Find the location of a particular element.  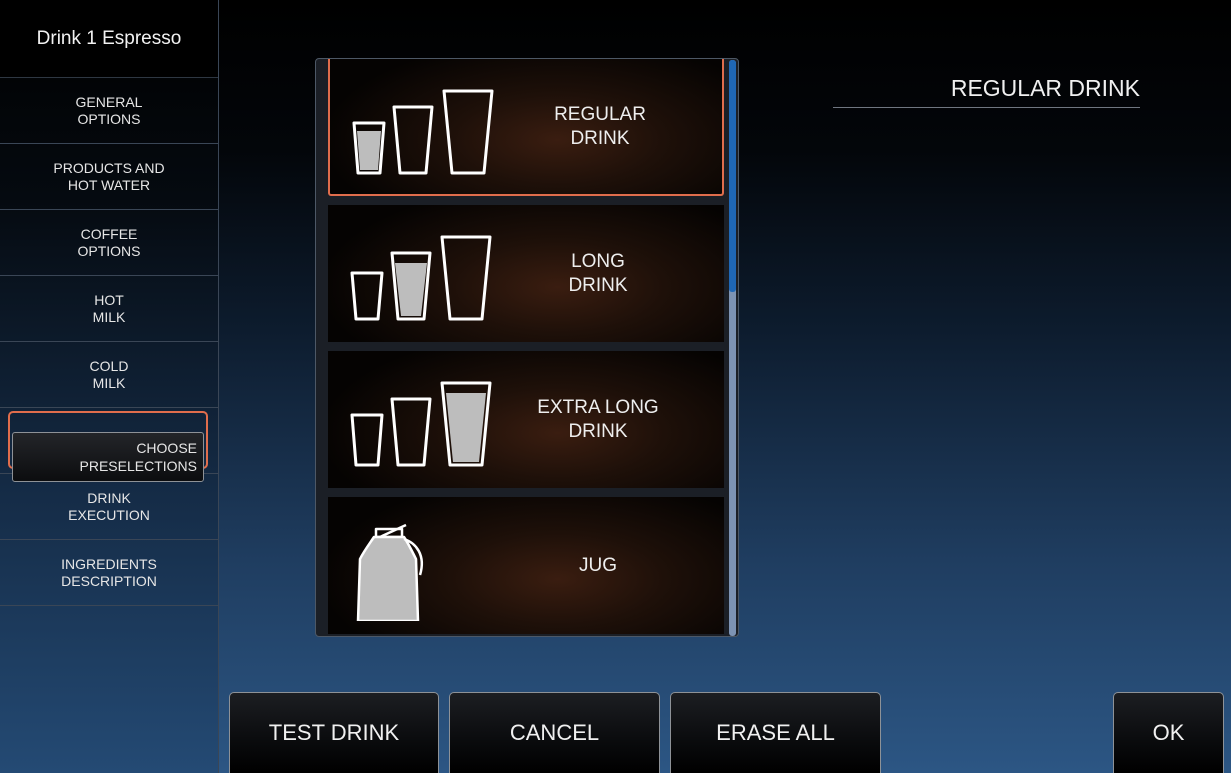

jug-icon is located at coordinates (389, 572).